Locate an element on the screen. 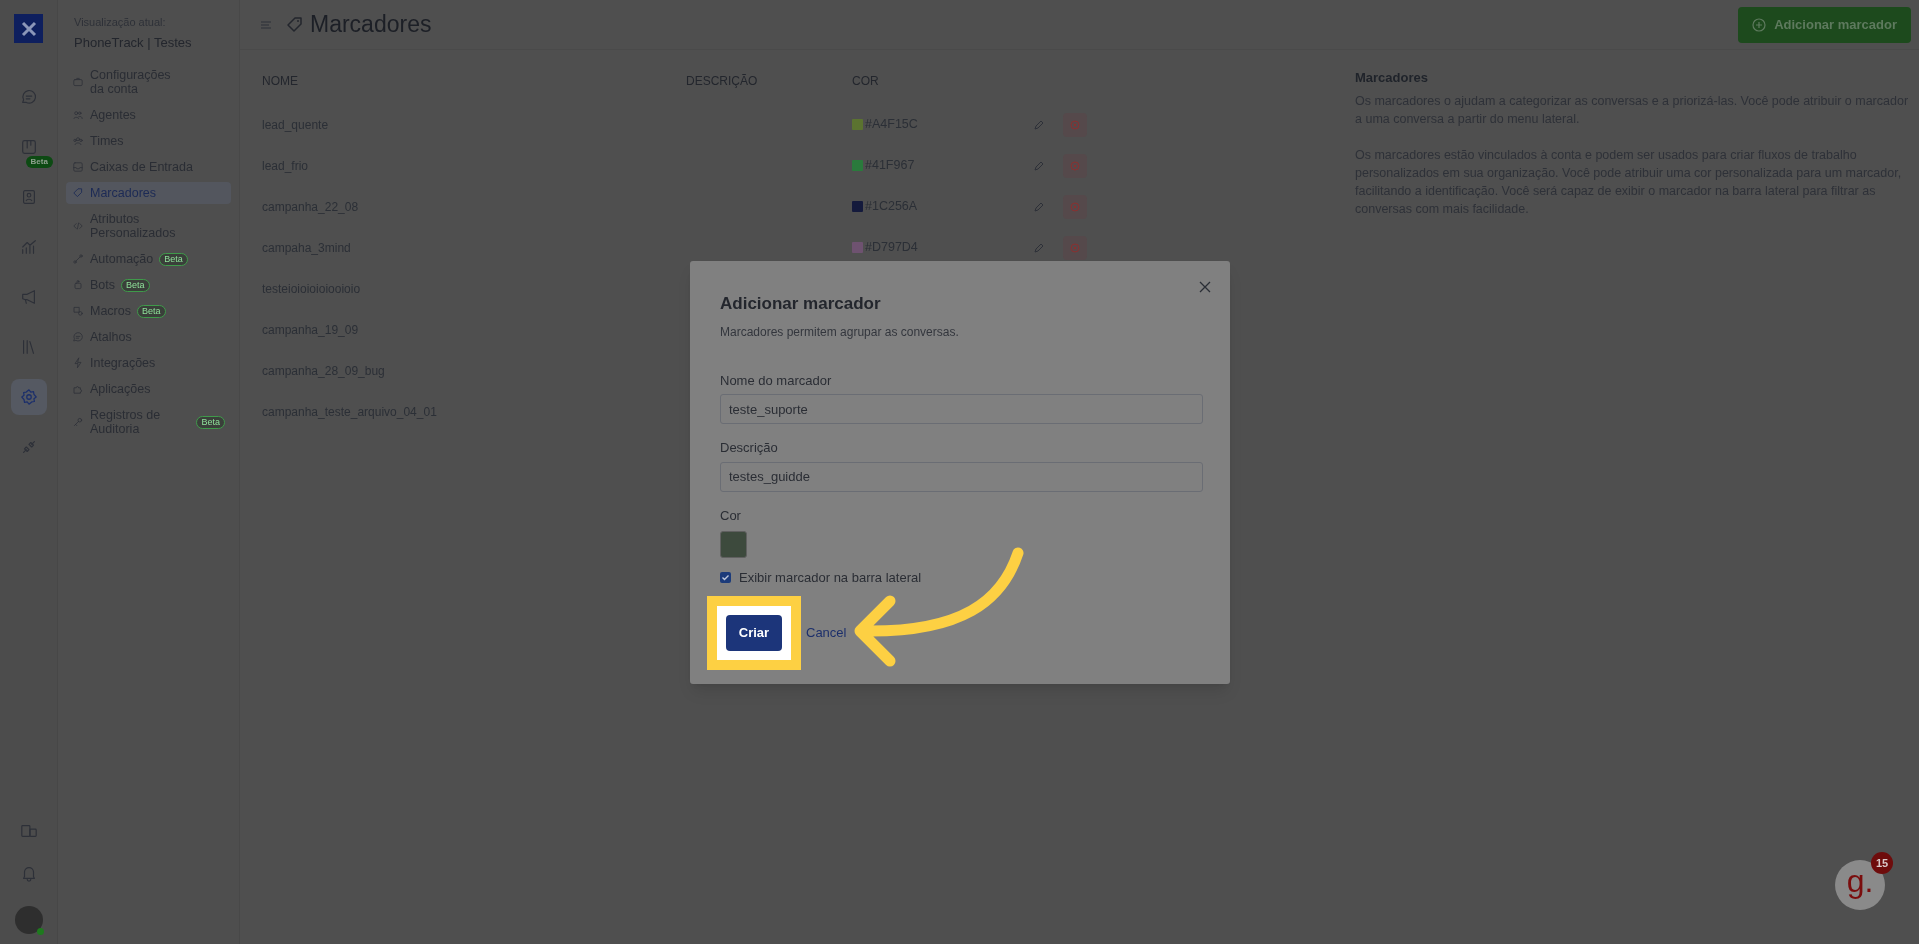  color-picker is located at coordinates (733, 544).